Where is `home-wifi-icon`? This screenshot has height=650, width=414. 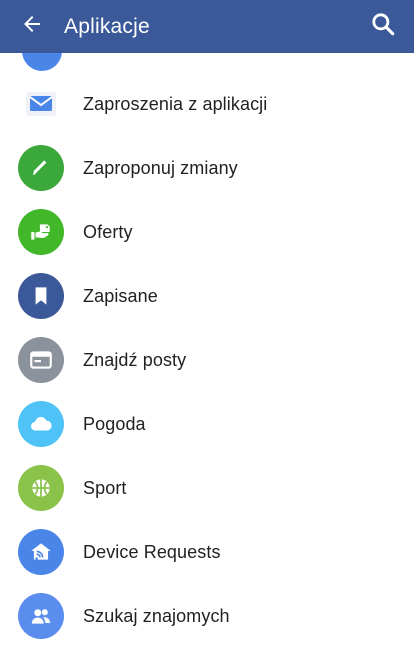 home-wifi-icon is located at coordinates (41, 552).